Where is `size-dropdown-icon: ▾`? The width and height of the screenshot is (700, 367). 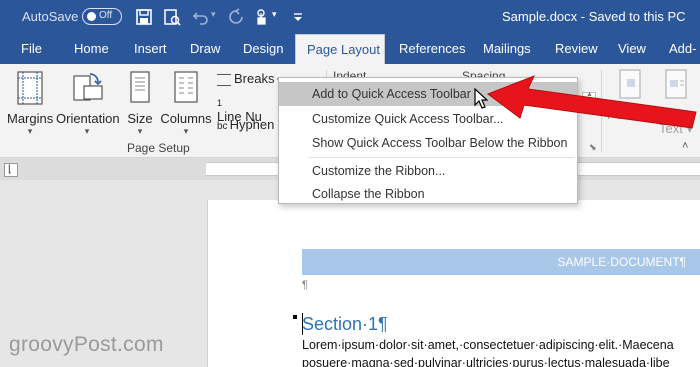
size-dropdown-icon: ▾ is located at coordinates (140, 131).